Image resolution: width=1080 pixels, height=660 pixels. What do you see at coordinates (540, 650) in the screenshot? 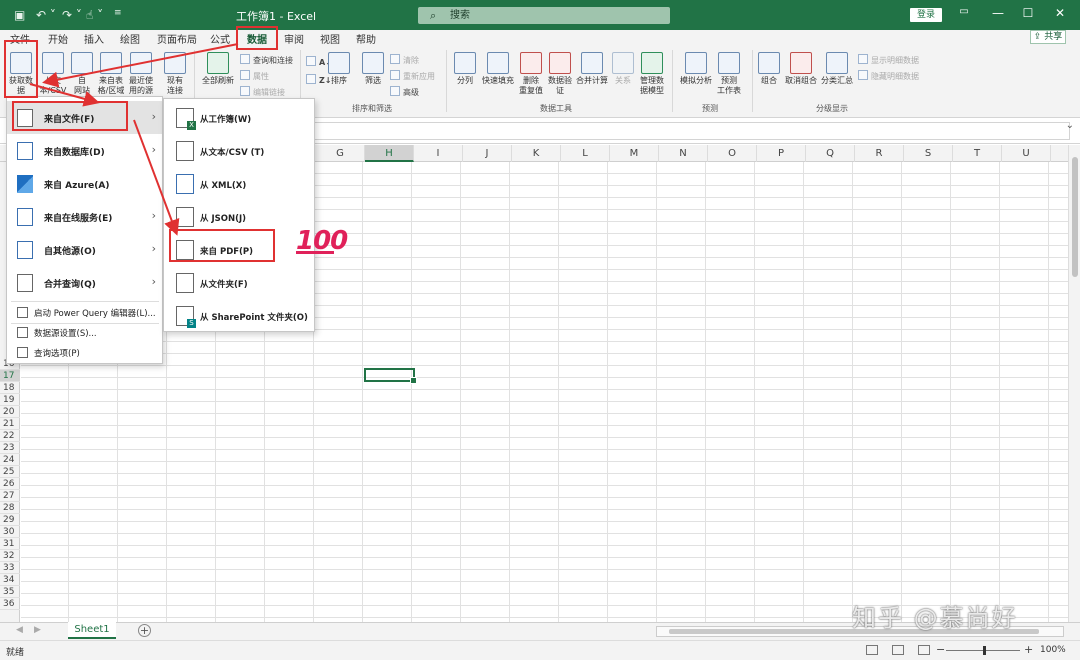
I see `status-bar: 就绪 − + 100%` at bounding box center [540, 650].